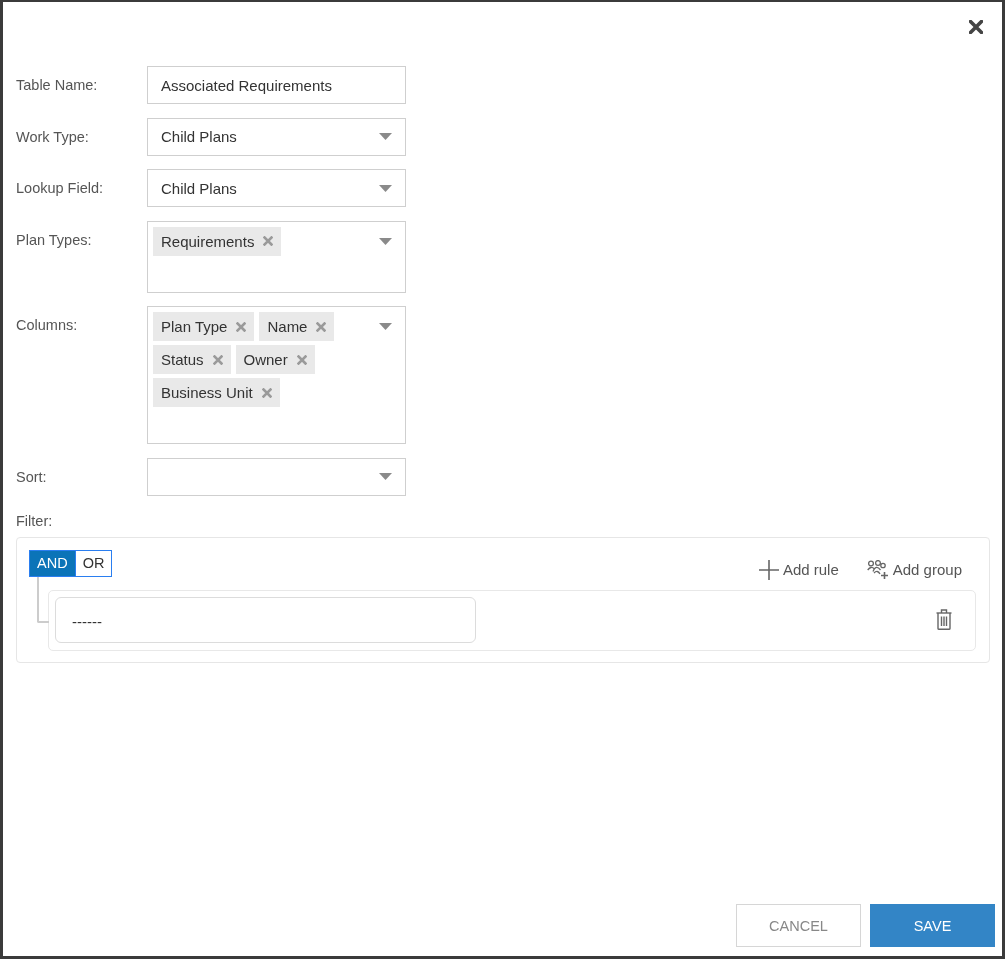  I want to click on add-group-button: Add group, so click(914, 569).